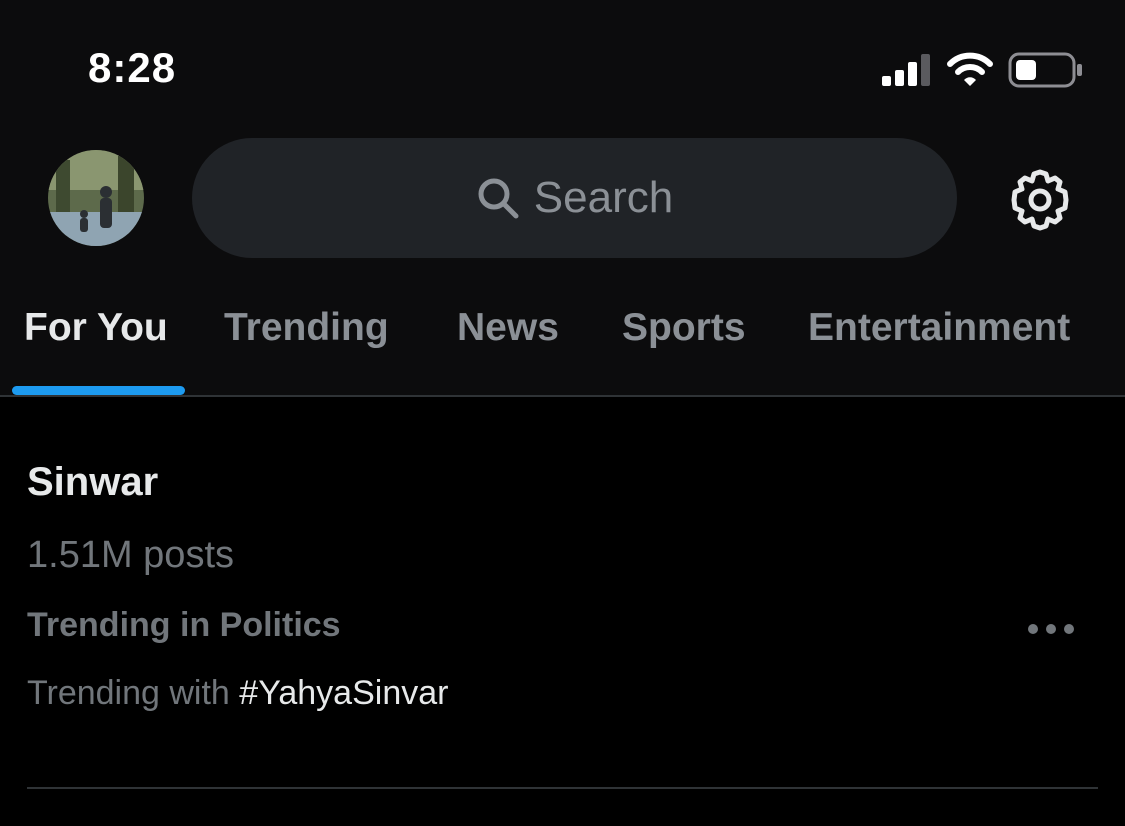 This screenshot has height=826, width=1125. What do you see at coordinates (970, 69) in the screenshot?
I see `wifi-icon` at bounding box center [970, 69].